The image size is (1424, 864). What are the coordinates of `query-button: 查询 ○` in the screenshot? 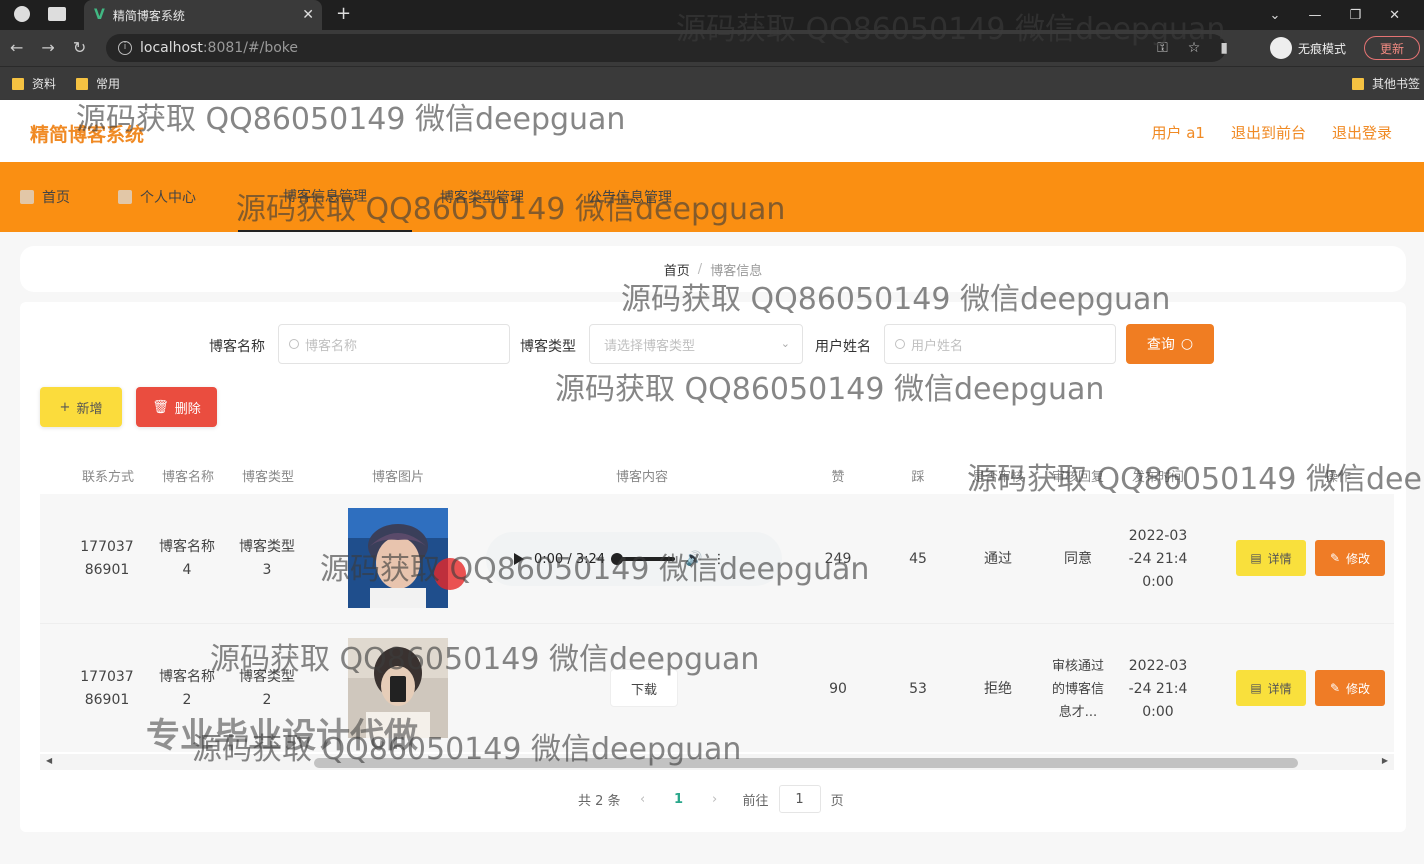 It's located at (1170, 344).